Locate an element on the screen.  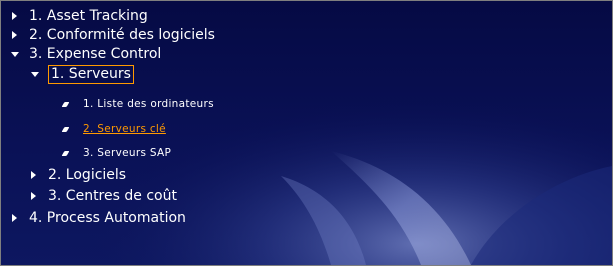
tree-item-serveurs-cle: 2. Serveurs clé is located at coordinates (113, 129).